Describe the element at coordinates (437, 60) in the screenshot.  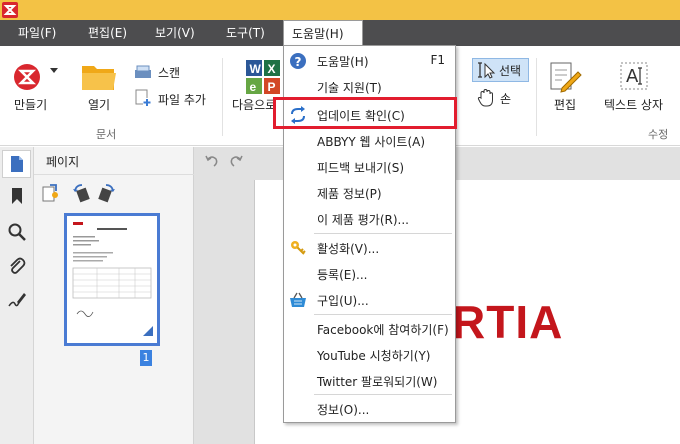
I see `help-menu-shortcut: F1` at that location.